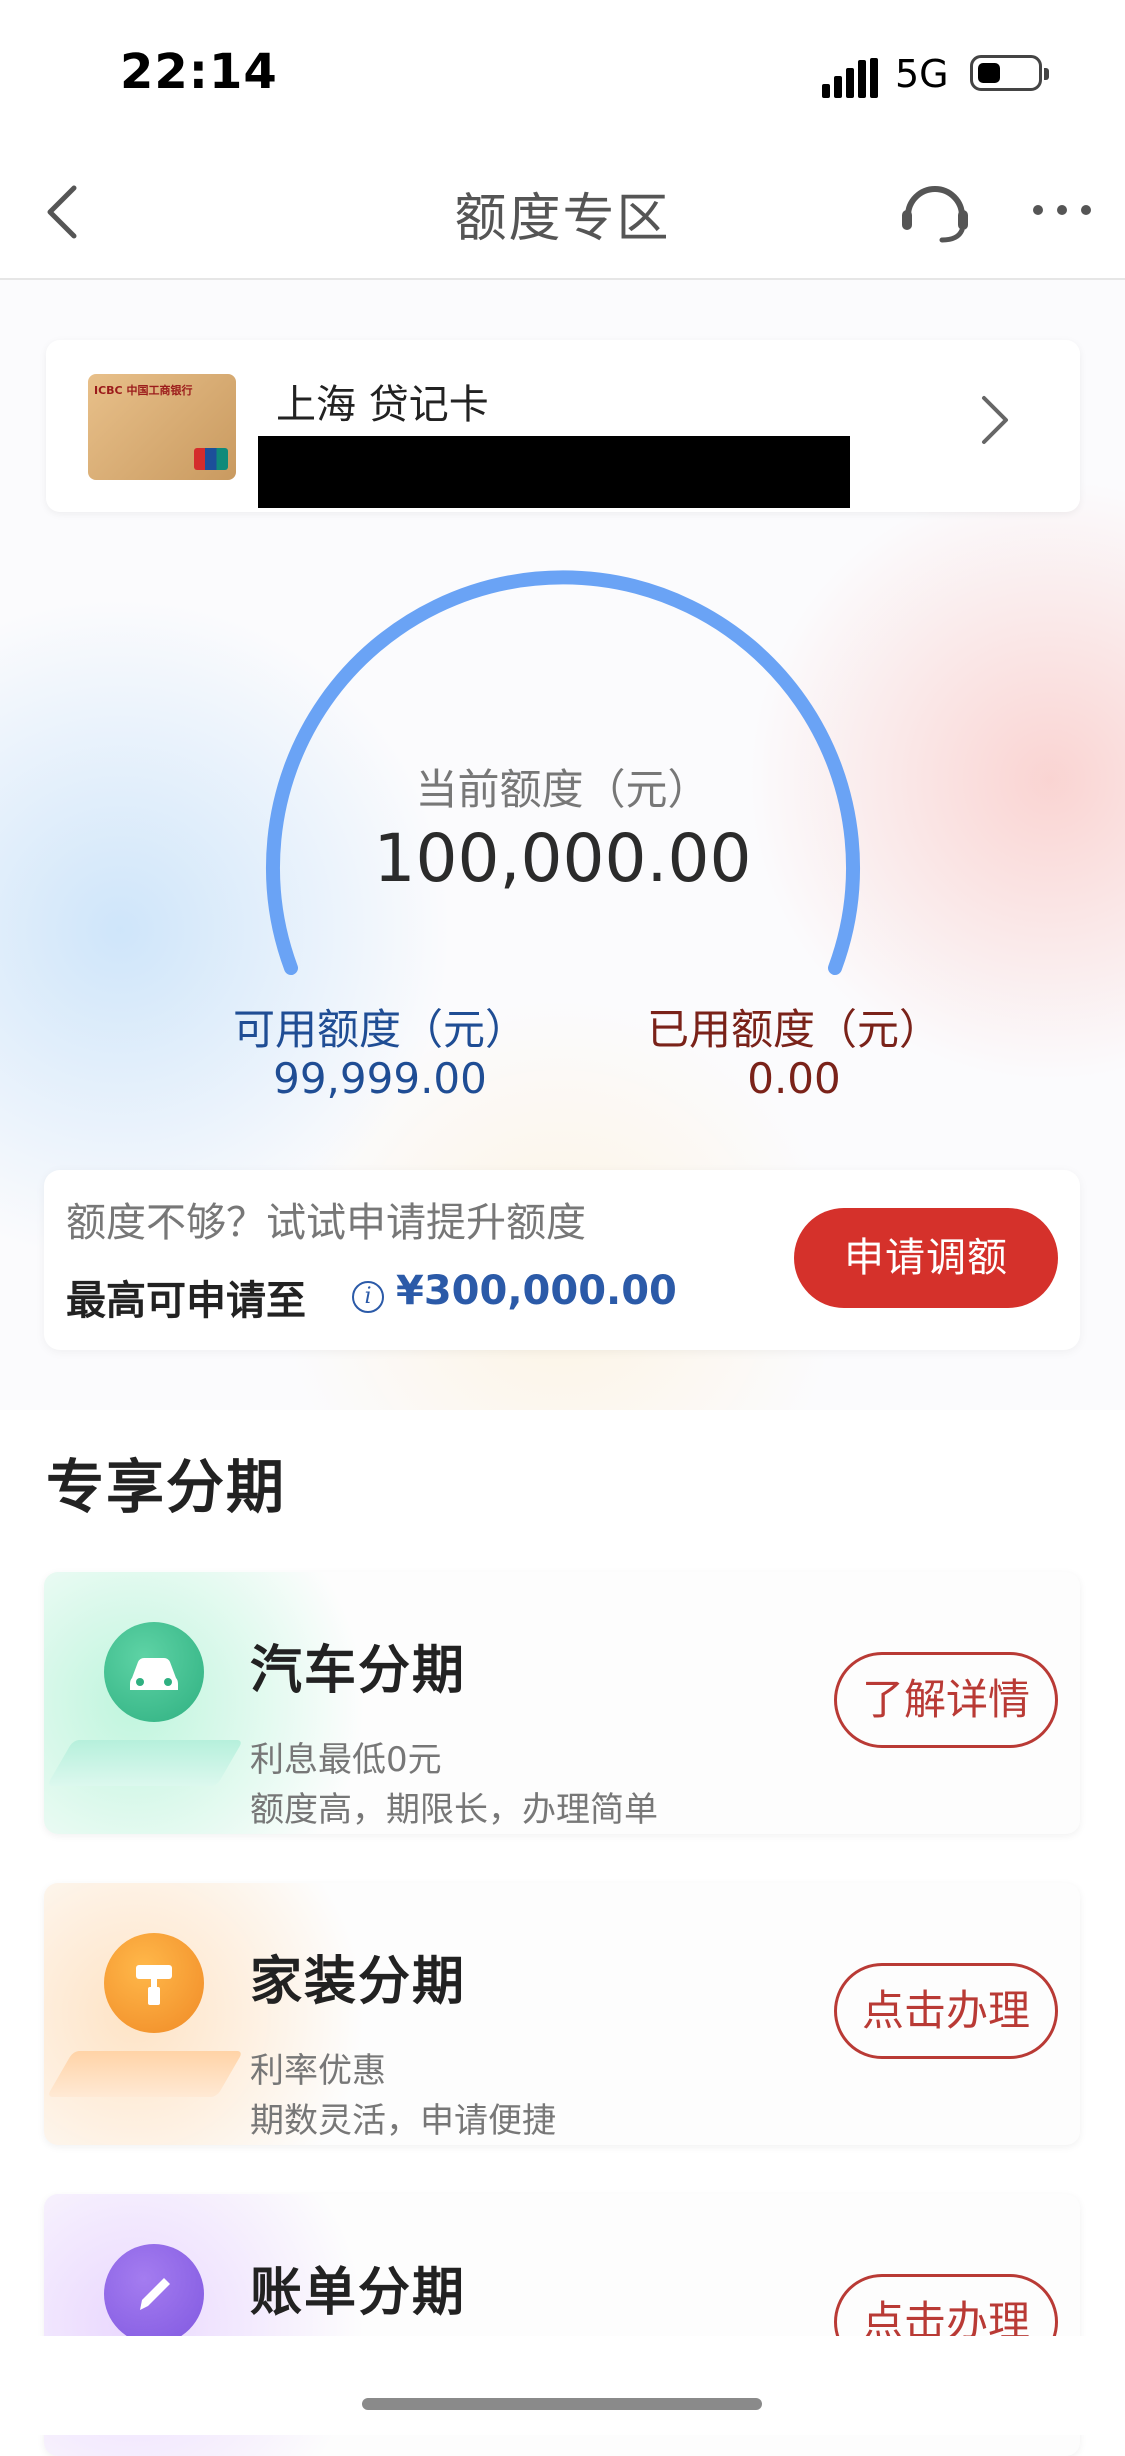  I want to click on current-credit-amount: 100,000.00, so click(562, 858).